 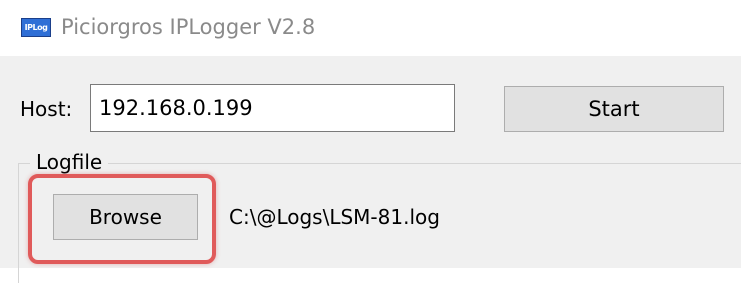 What do you see at coordinates (125, 217) in the screenshot?
I see `browse-button: Browse` at bounding box center [125, 217].